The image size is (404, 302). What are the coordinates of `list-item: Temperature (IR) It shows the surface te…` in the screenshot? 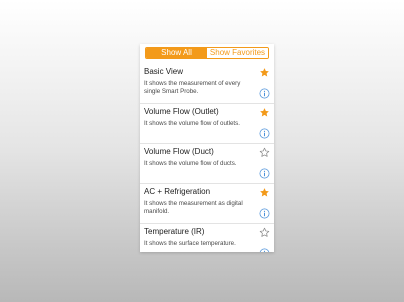 It's located at (207, 238).